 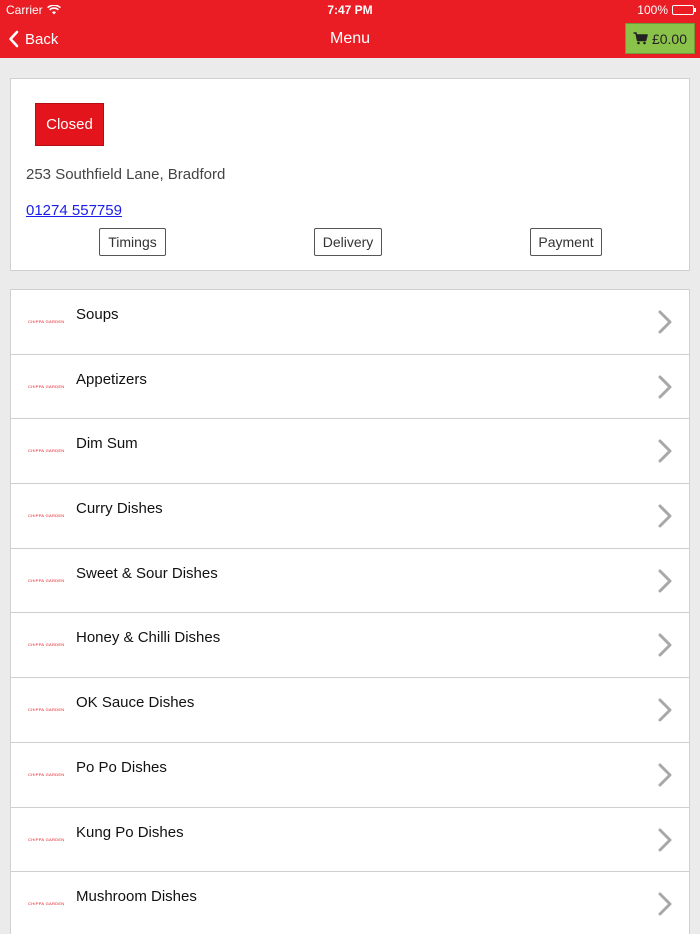 What do you see at coordinates (566, 242) in the screenshot?
I see `payment-button: Payment` at bounding box center [566, 242].